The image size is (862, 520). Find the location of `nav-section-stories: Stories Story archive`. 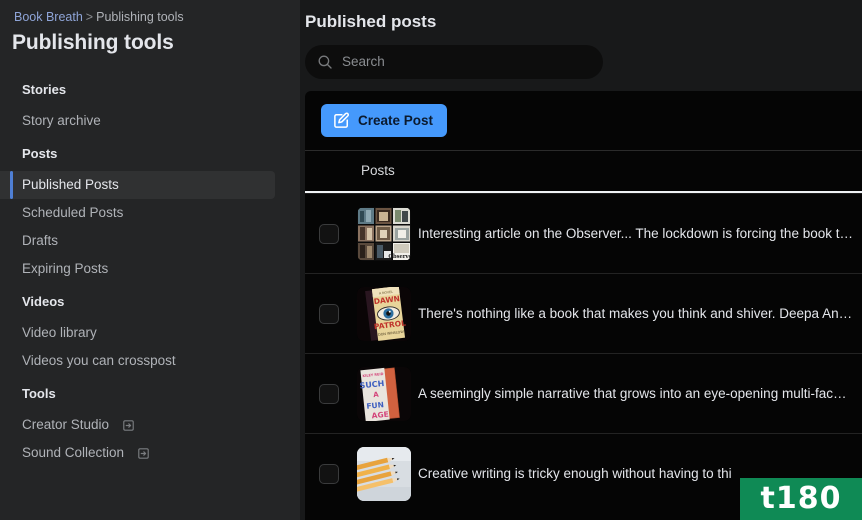

nav-section-stories: Stories Story archive is located at coordinates (150, 103).